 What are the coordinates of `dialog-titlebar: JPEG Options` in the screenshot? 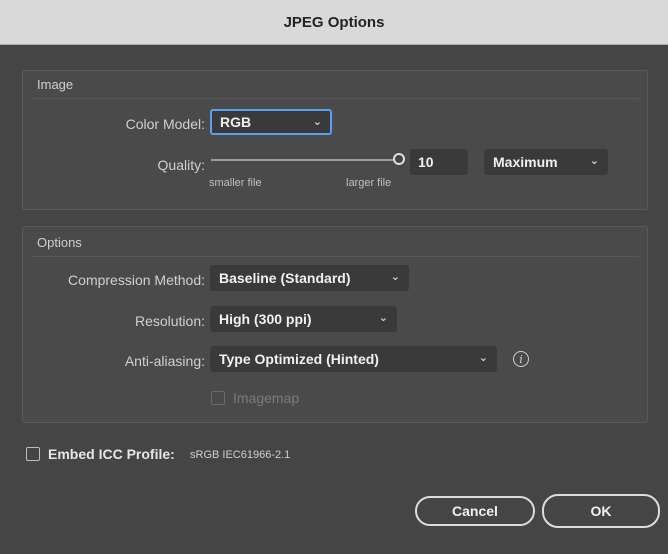 It's located at (334, 22).